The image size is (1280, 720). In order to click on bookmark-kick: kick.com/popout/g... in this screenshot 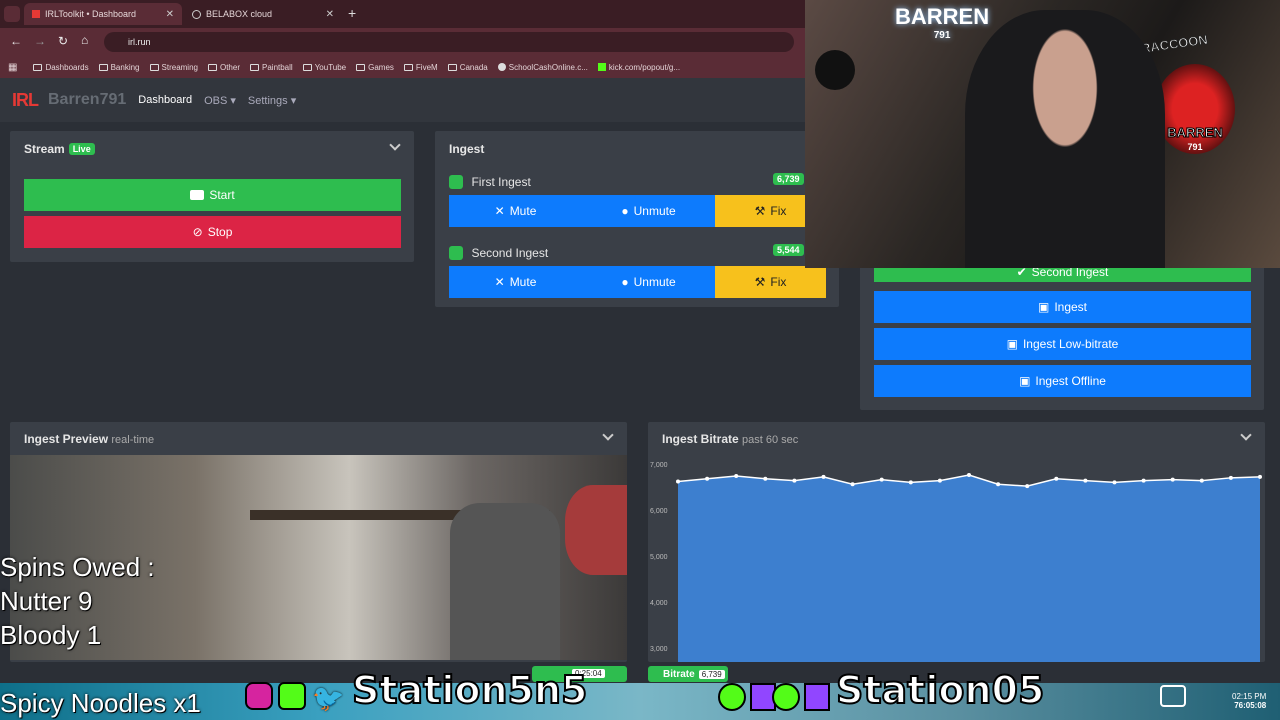, I will do `click(638, 67)`.